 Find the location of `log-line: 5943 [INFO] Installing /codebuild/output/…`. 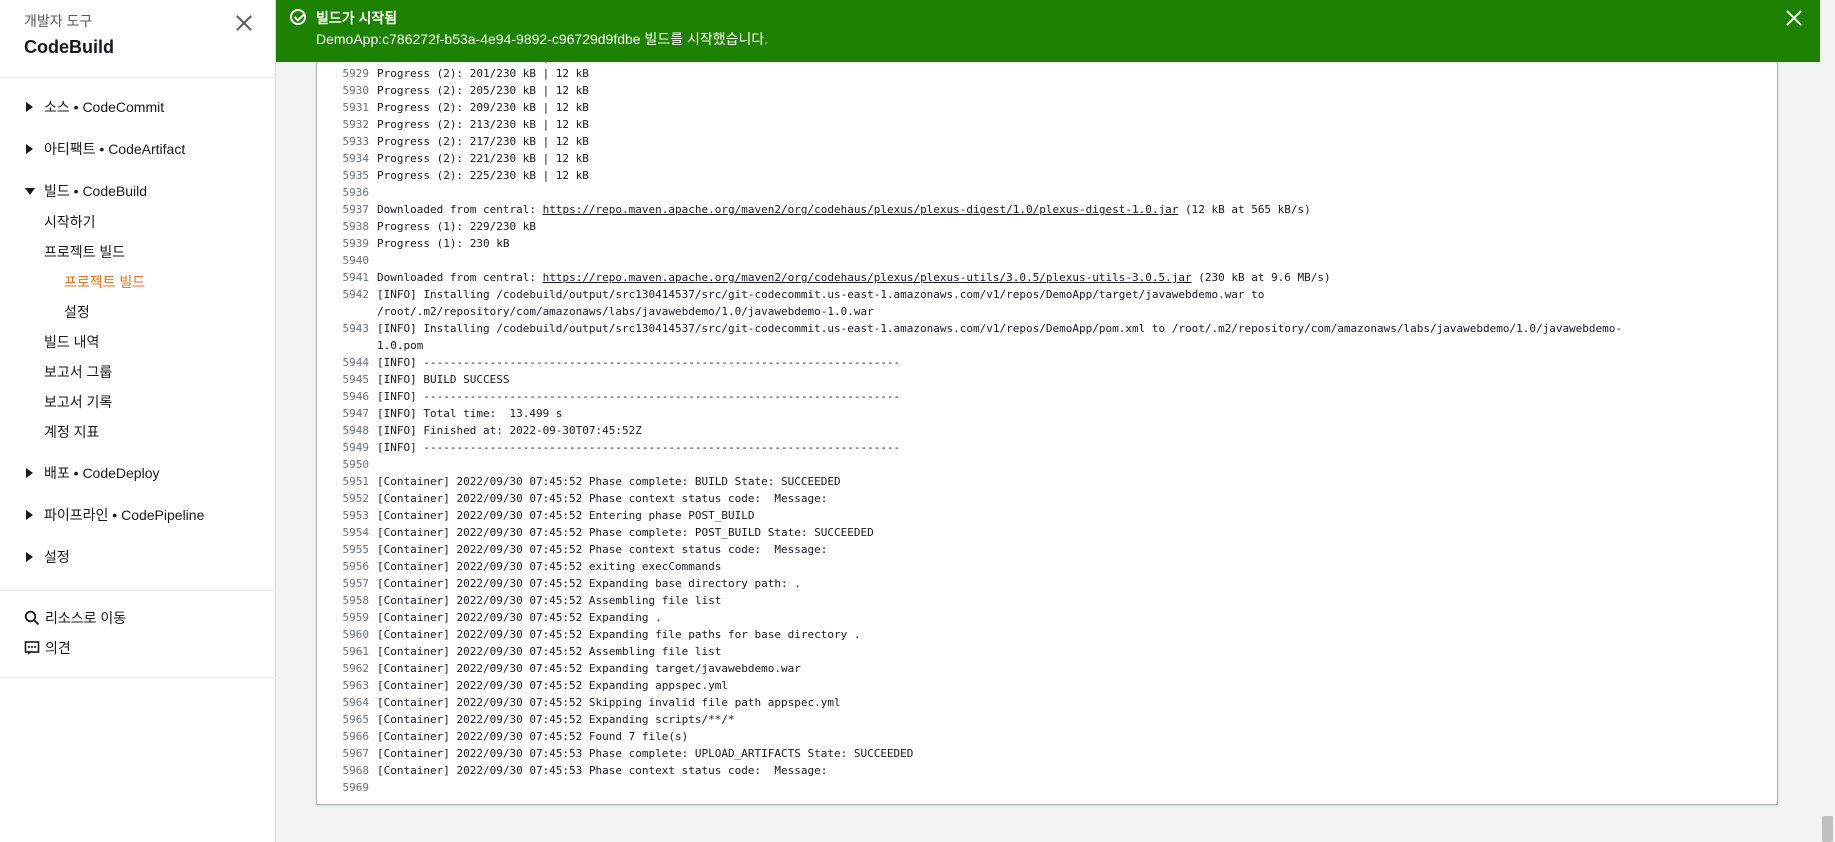

log-line: 5943 [INFO] Installing /codebuild/output/… is located at coordinates (970, 337).